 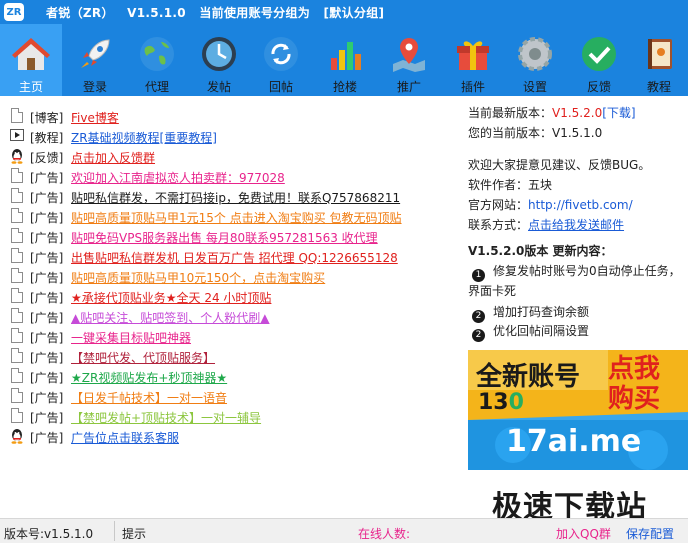 What do you see at coordinates (95, 54) in the screenshot?
I see `rocket-icon` at bounding box center [95, 54].